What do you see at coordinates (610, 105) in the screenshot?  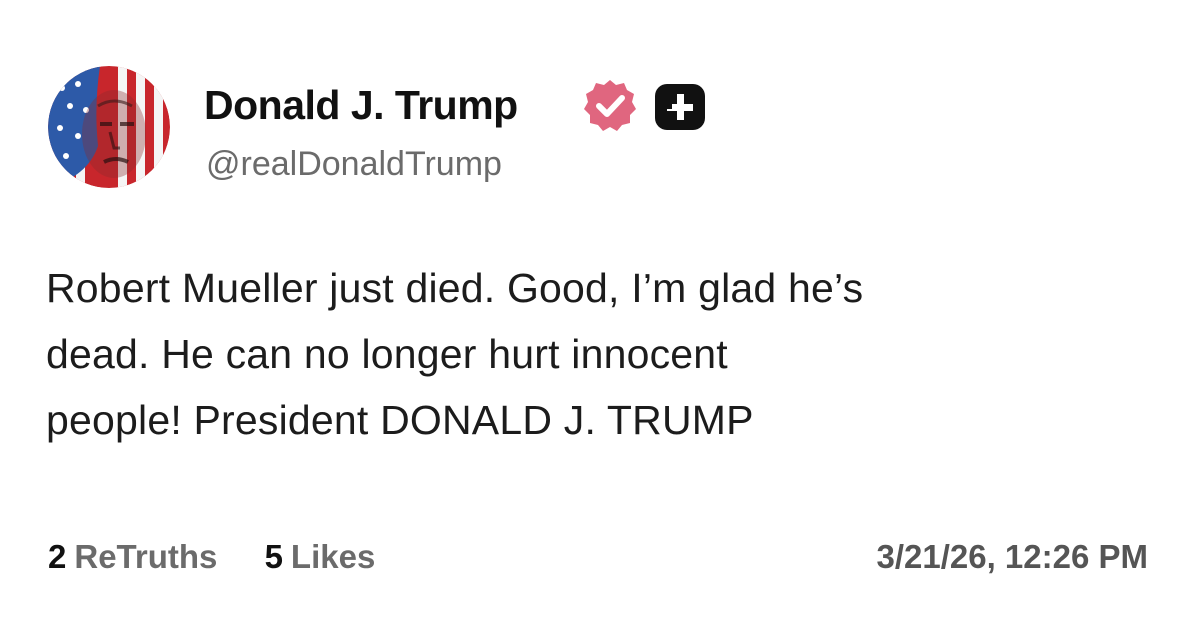 I see `verified-badge-icon` at bounding box center [610, 105].